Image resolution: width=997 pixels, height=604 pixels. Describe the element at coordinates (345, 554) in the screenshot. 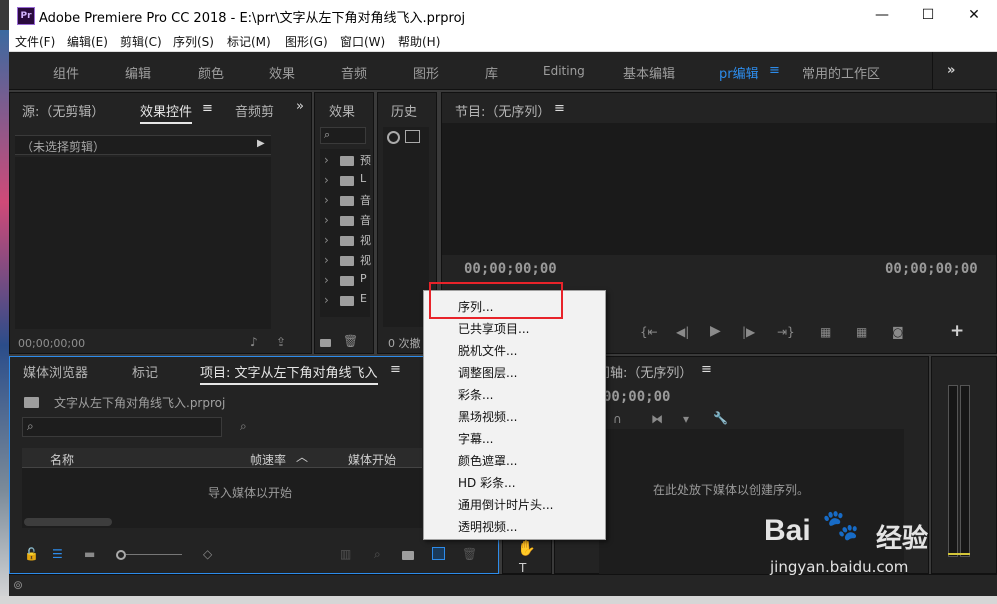

I see `automate-icon: ▥` at that location.